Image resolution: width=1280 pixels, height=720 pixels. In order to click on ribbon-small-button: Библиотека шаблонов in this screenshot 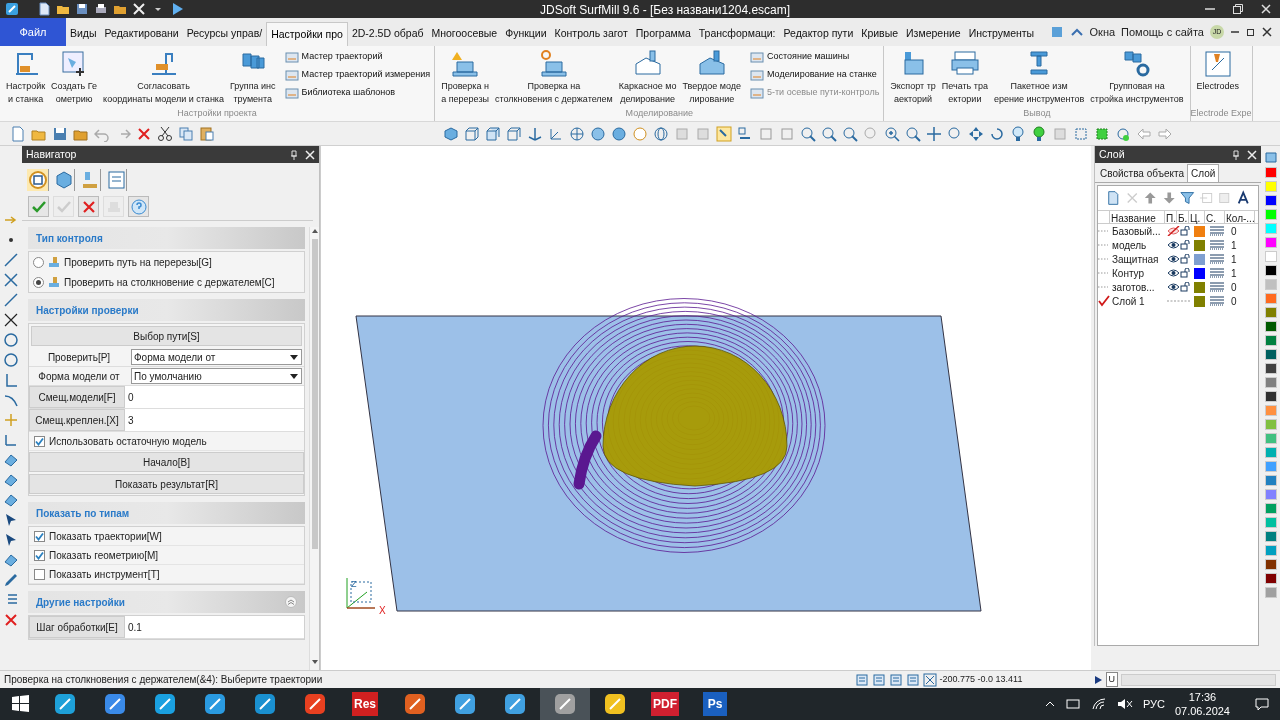, I will do `click(357, 92)`.